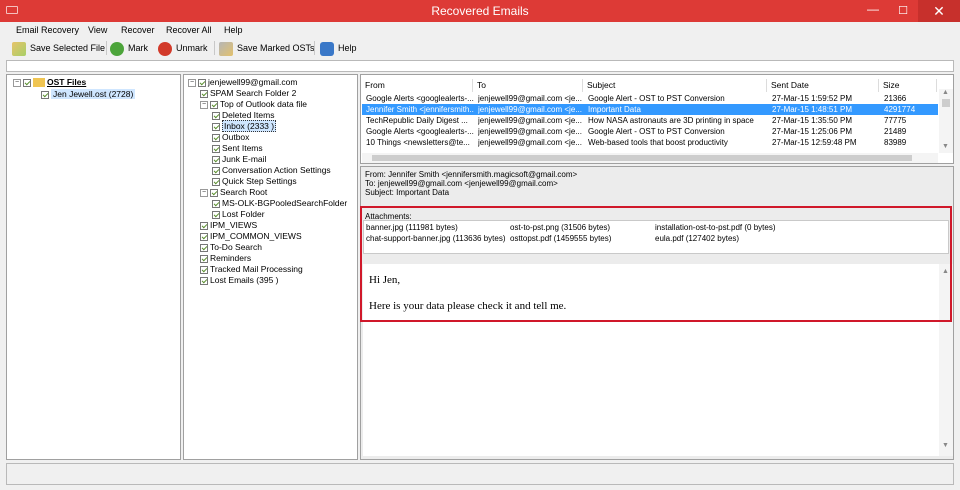  Describe the element at coordinates (945, 92) in the screenshot. I see `scroll-up-icon: ▲` at that location.